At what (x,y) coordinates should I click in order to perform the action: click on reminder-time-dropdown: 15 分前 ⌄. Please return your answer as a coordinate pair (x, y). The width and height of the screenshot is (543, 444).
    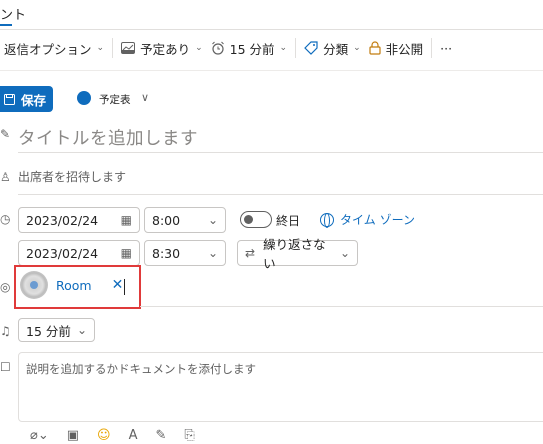
    Looking at the image, I should click on (56, 330).